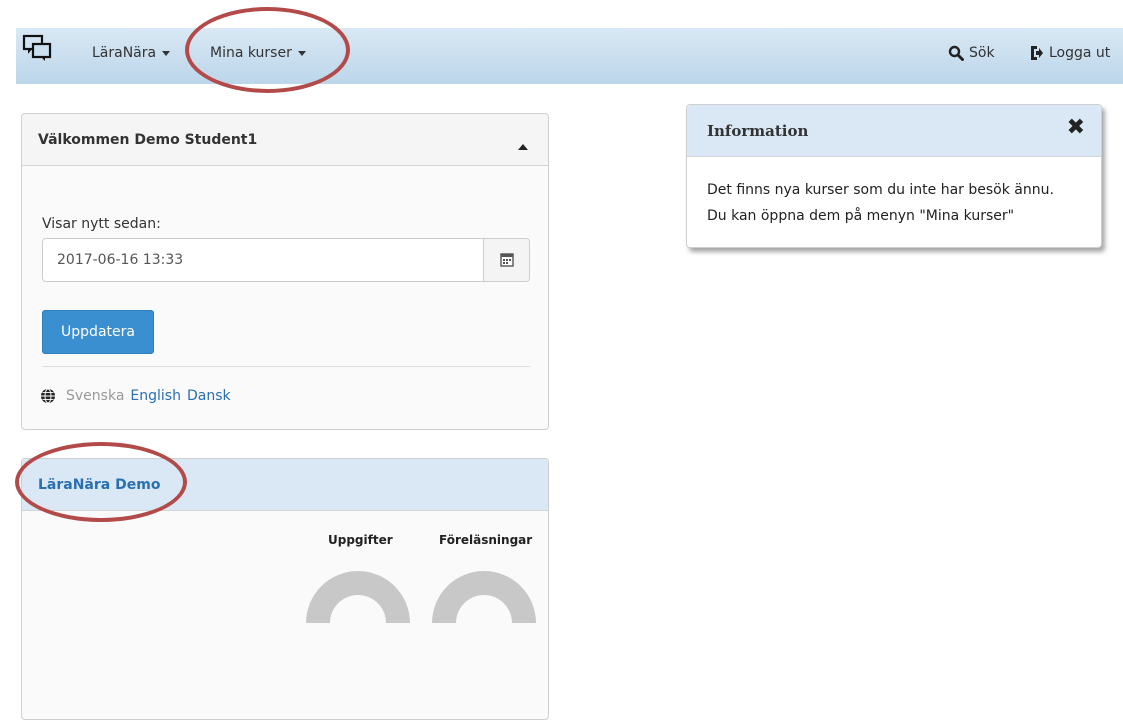 This screenshot has height=722, width=1123. I want to click on calendar-icon, so click(506, 260).